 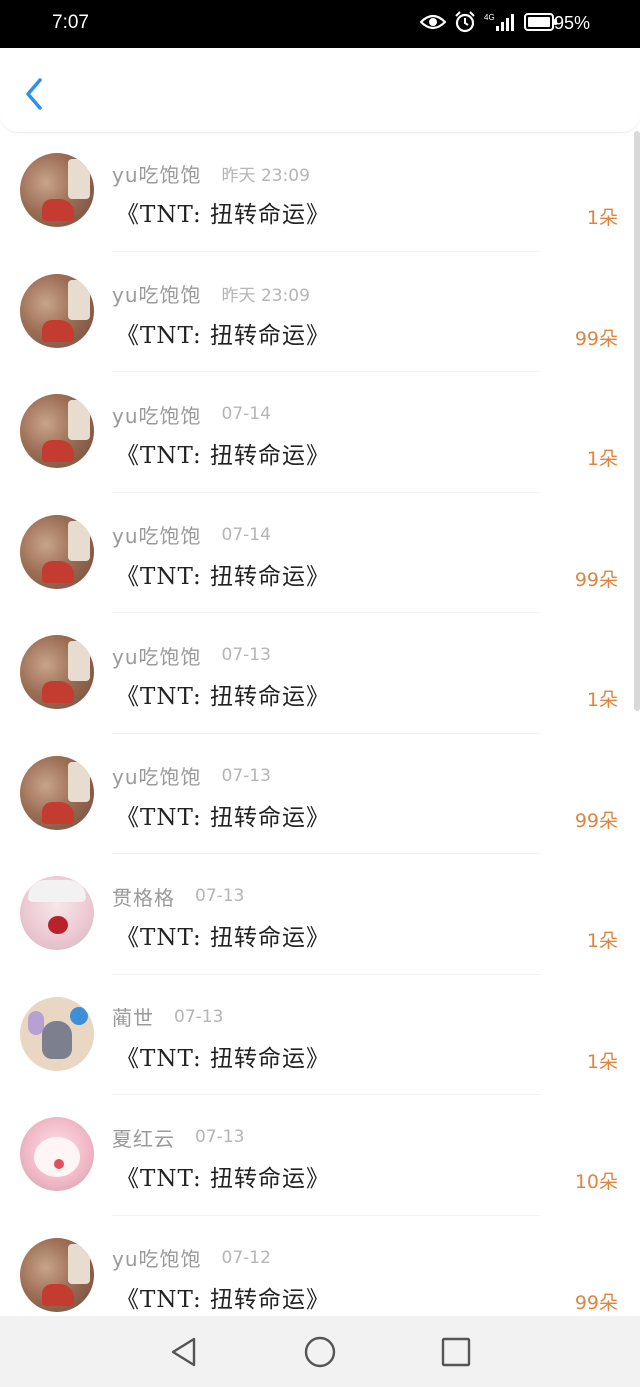 What do you see at coordinates (320, 794) in the screenshot?
I see `list-item: yu吃饱饱 07-13 《TNT: 扭转命运》 99朵` at bounding box center [320, 794].